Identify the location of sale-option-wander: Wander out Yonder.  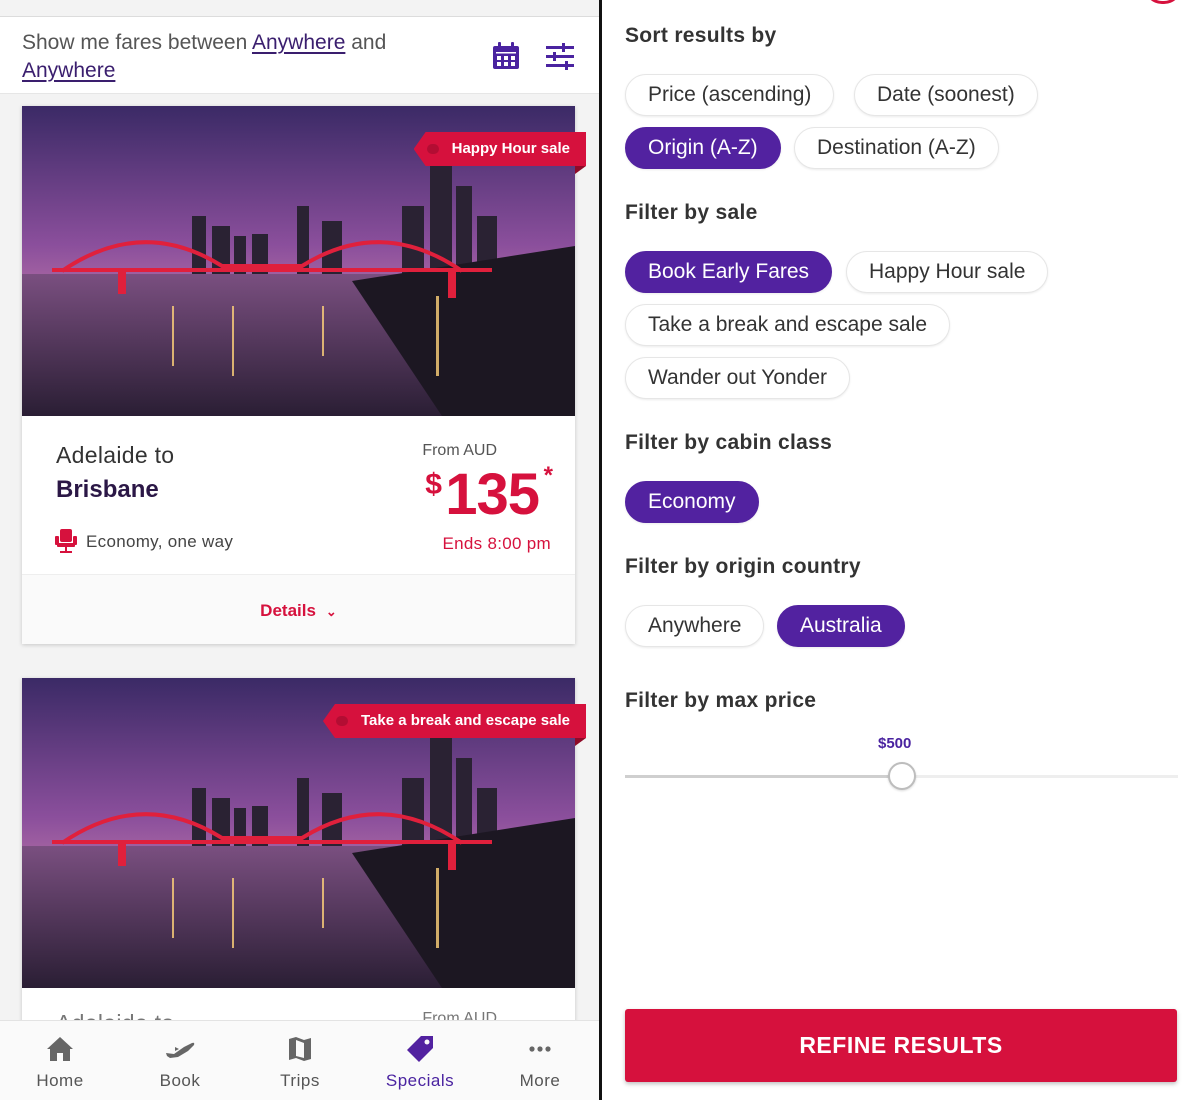
(738, 378).